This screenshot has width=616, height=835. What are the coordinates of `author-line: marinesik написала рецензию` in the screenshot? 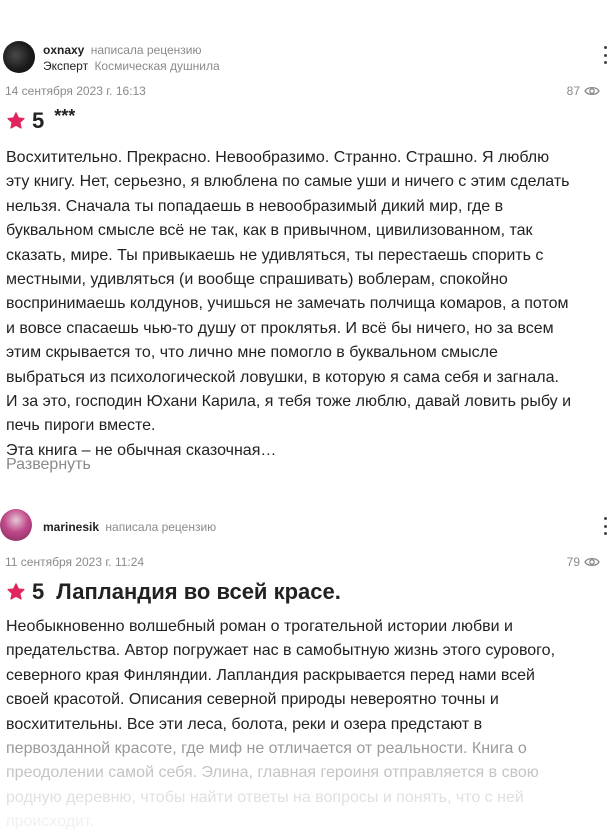 It's located at (129, 527).